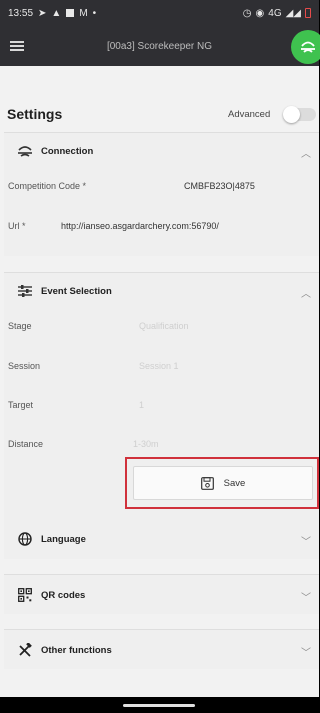 This screenshot has width=320, height=713. What do you see at coordinates (42, 13) in the screenshot?
I see `navigation-arrow-icon: ➤` at bounding box center [42, 13].